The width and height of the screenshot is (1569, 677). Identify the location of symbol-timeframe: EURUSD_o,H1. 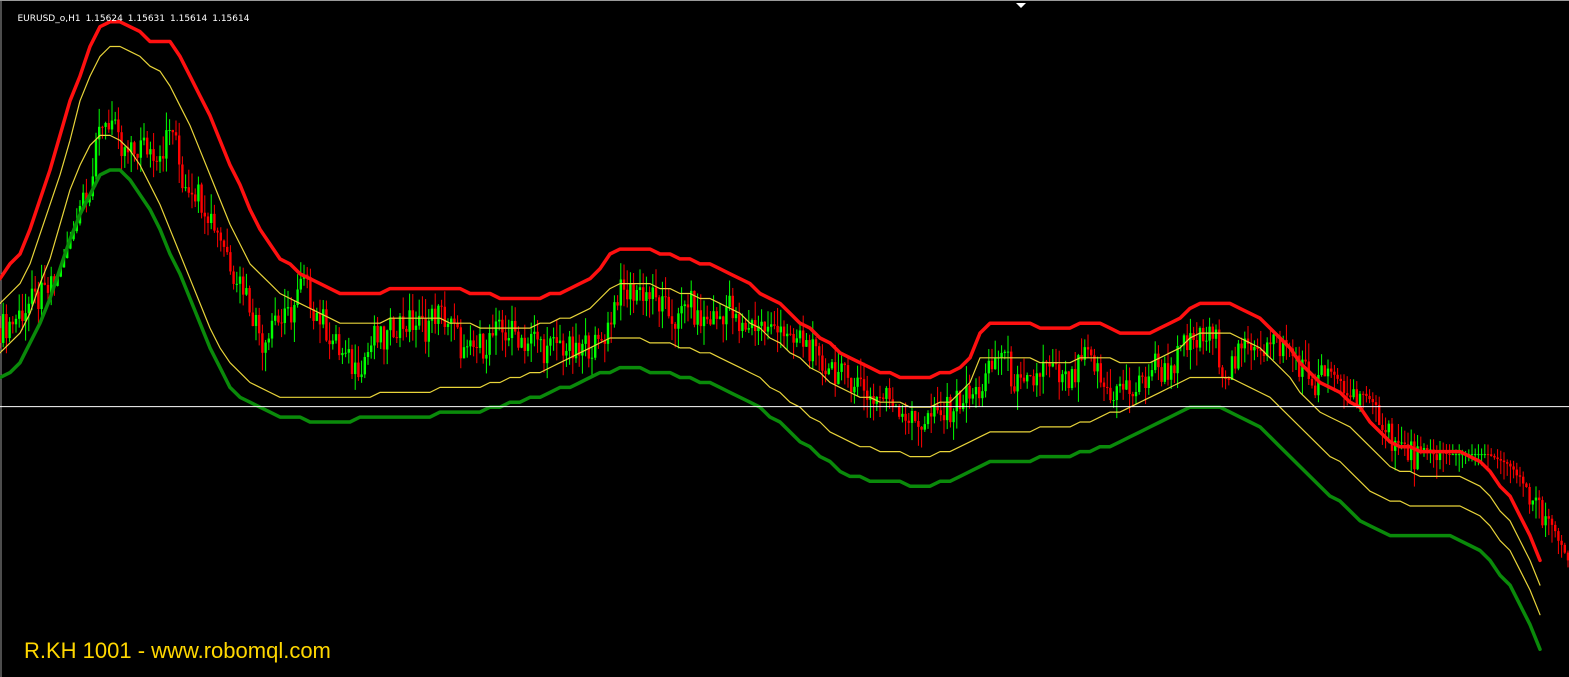
(49, 19).